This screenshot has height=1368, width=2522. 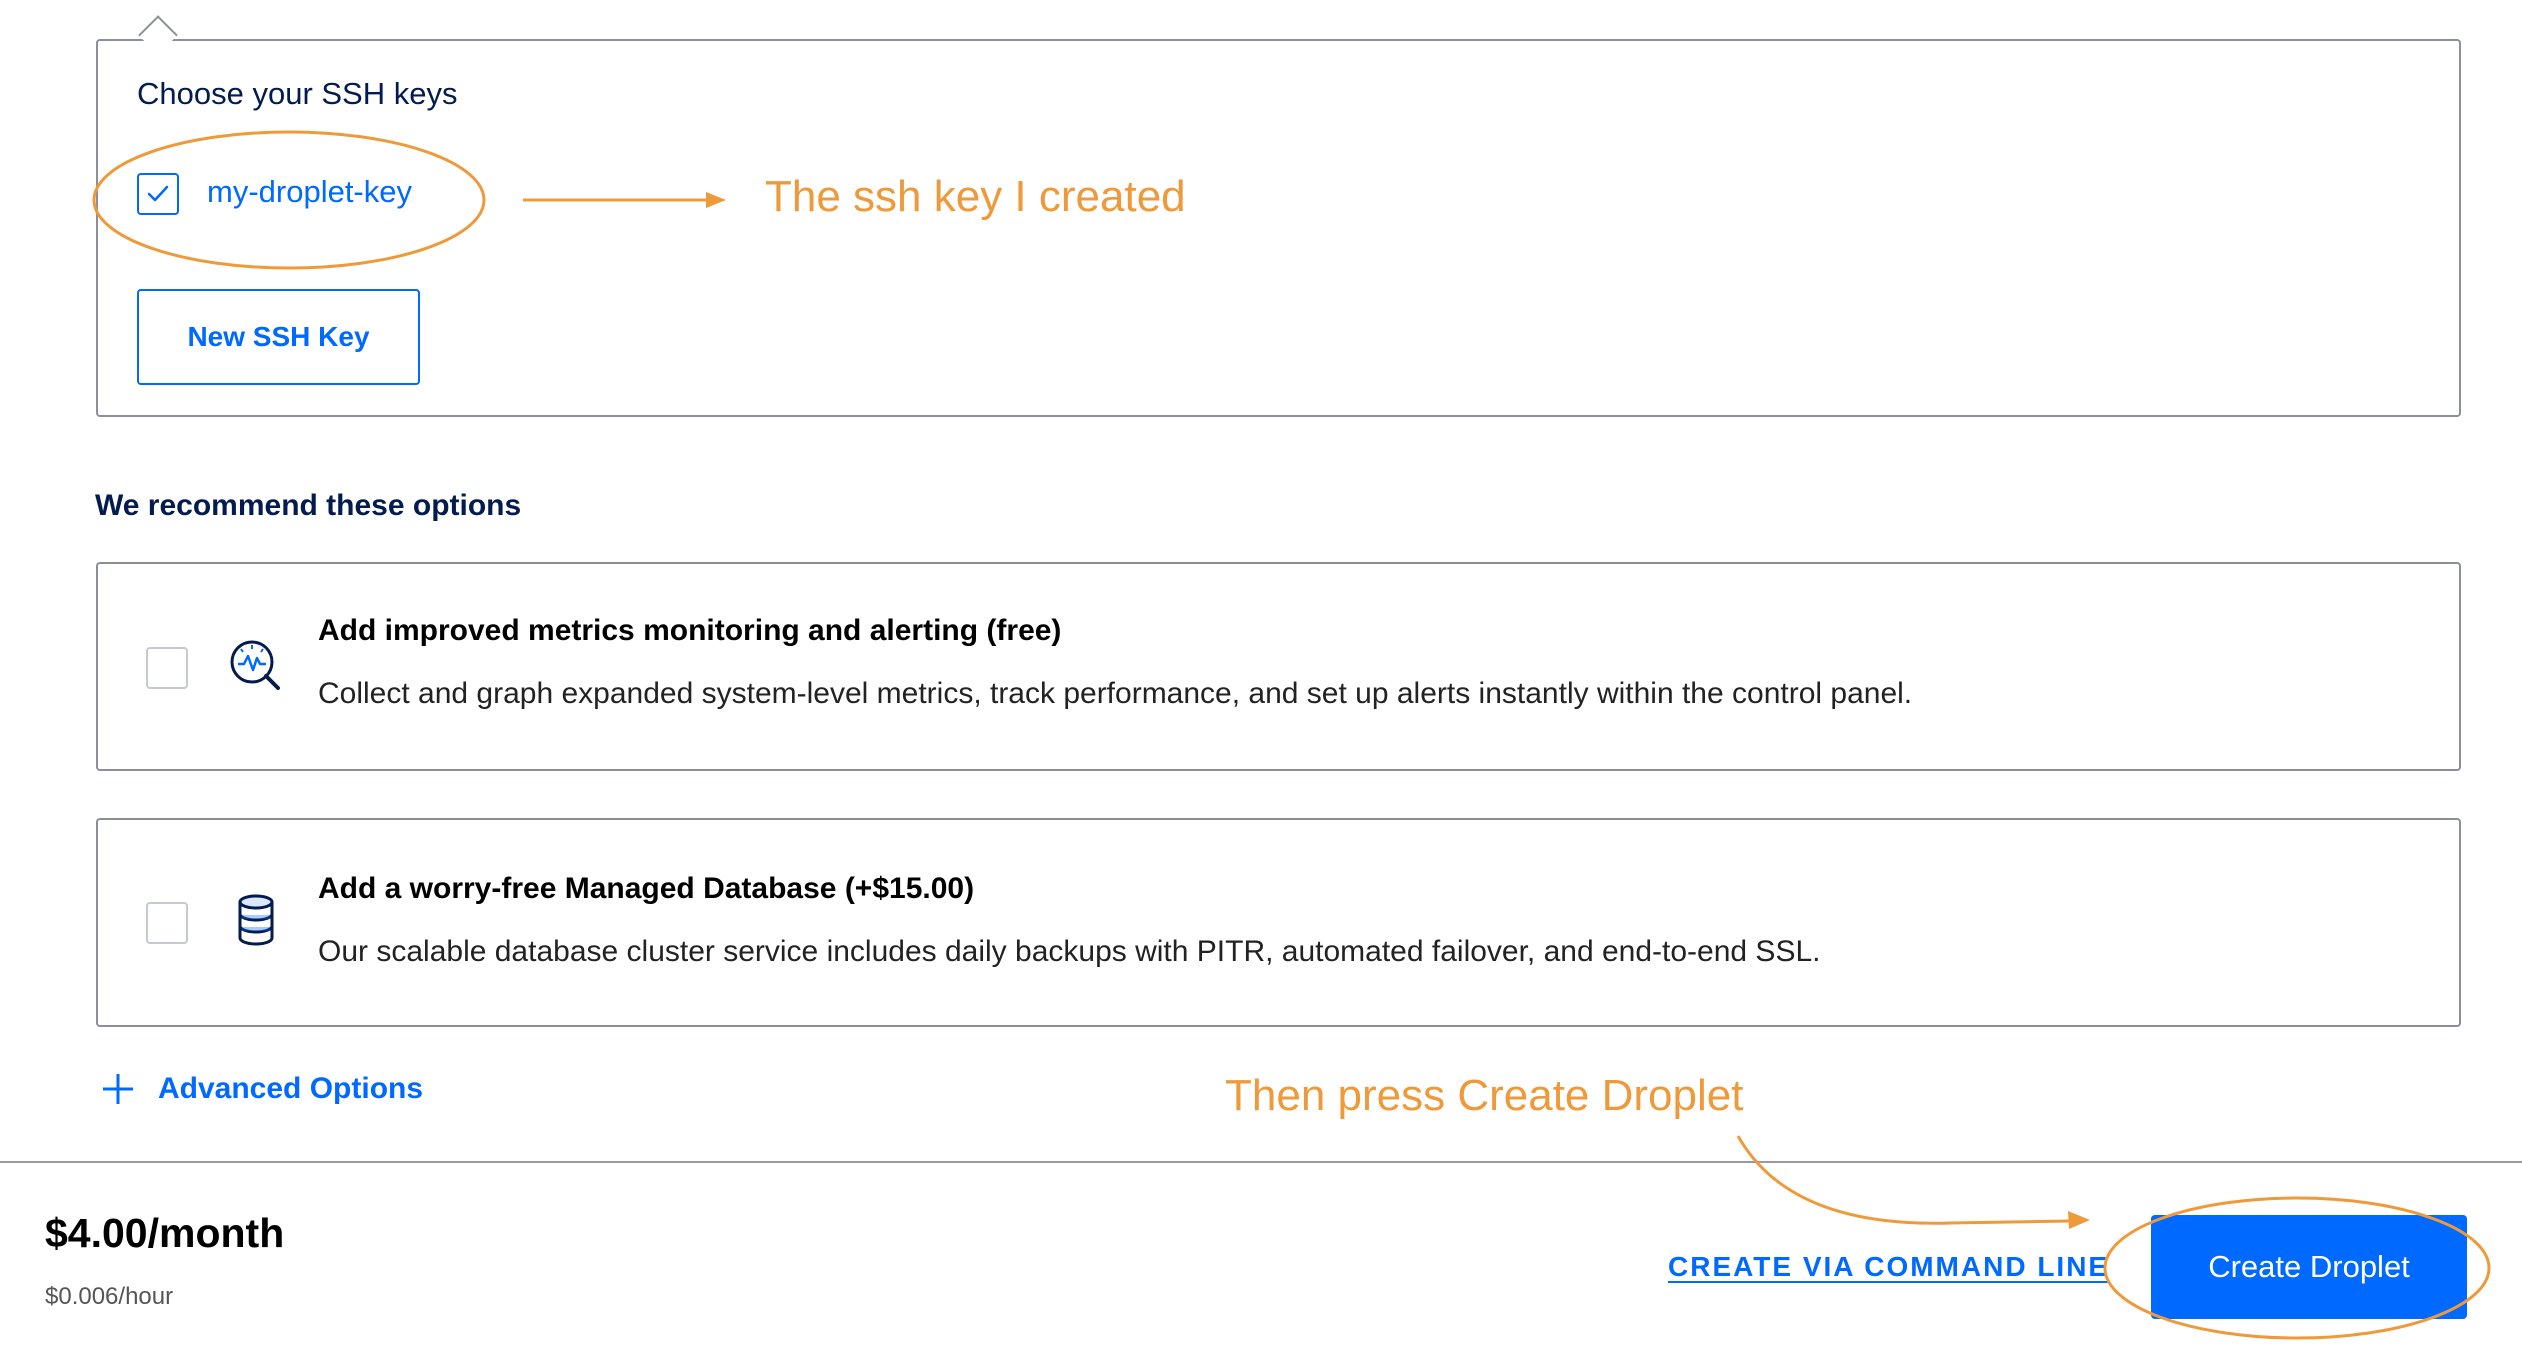 I want to click on ssh-keys-title: Choose your SSH keys, so click(x=297, y=93).